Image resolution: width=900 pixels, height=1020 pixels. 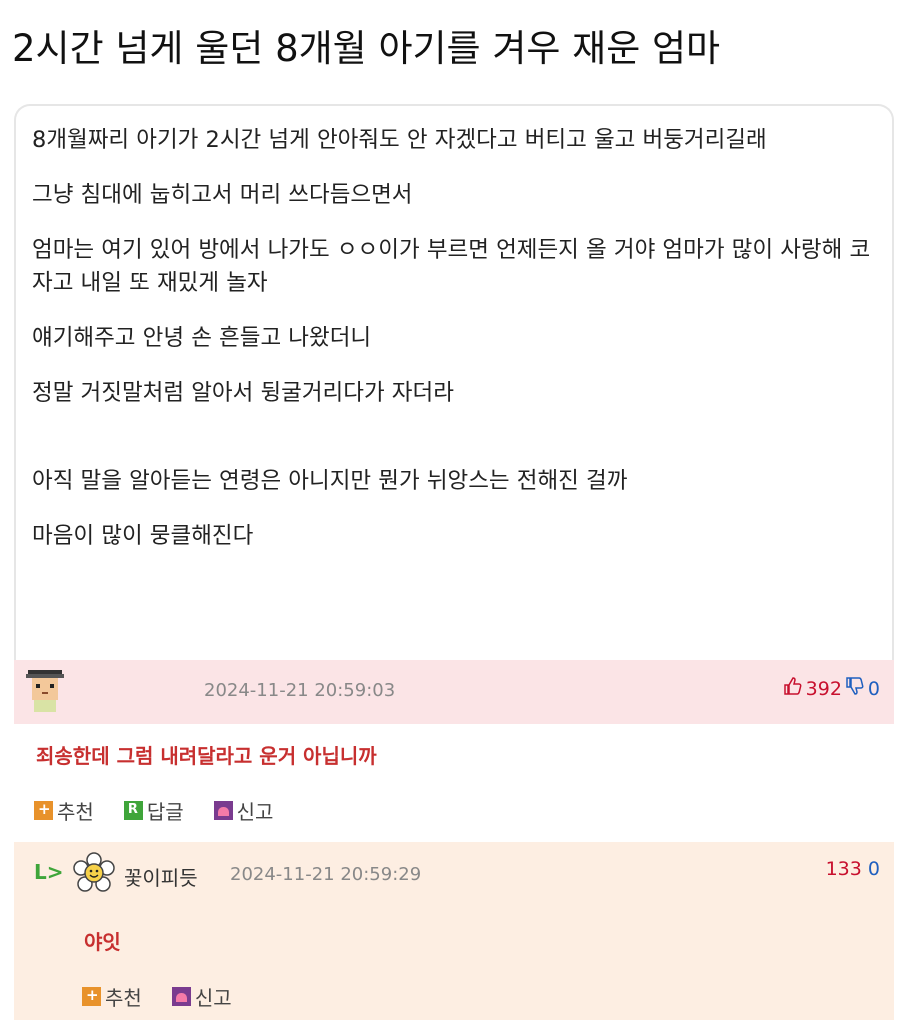 What do you see at coordinates (143, 536) in the screenshot?
I see `post-paragraph: 마음이 많이 뭉클해진다` at bounding box center [143, 536].